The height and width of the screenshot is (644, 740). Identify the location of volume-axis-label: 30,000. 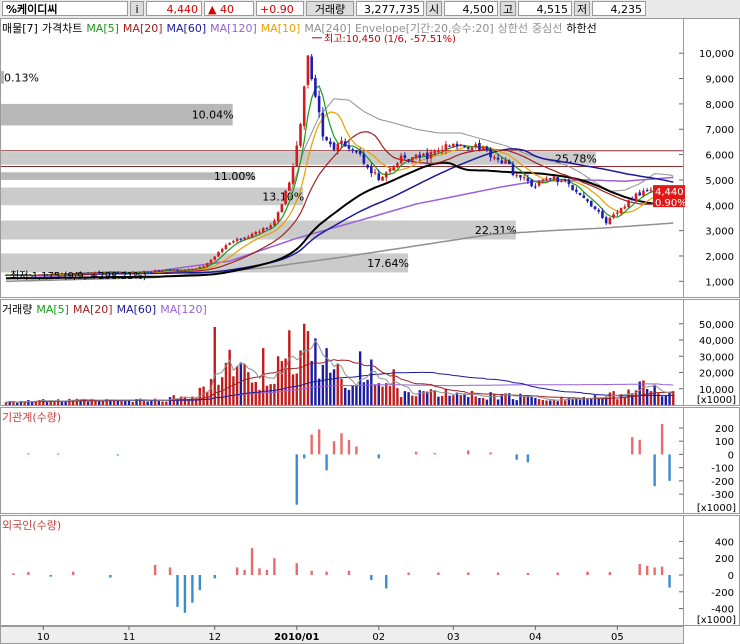
(716, 357).